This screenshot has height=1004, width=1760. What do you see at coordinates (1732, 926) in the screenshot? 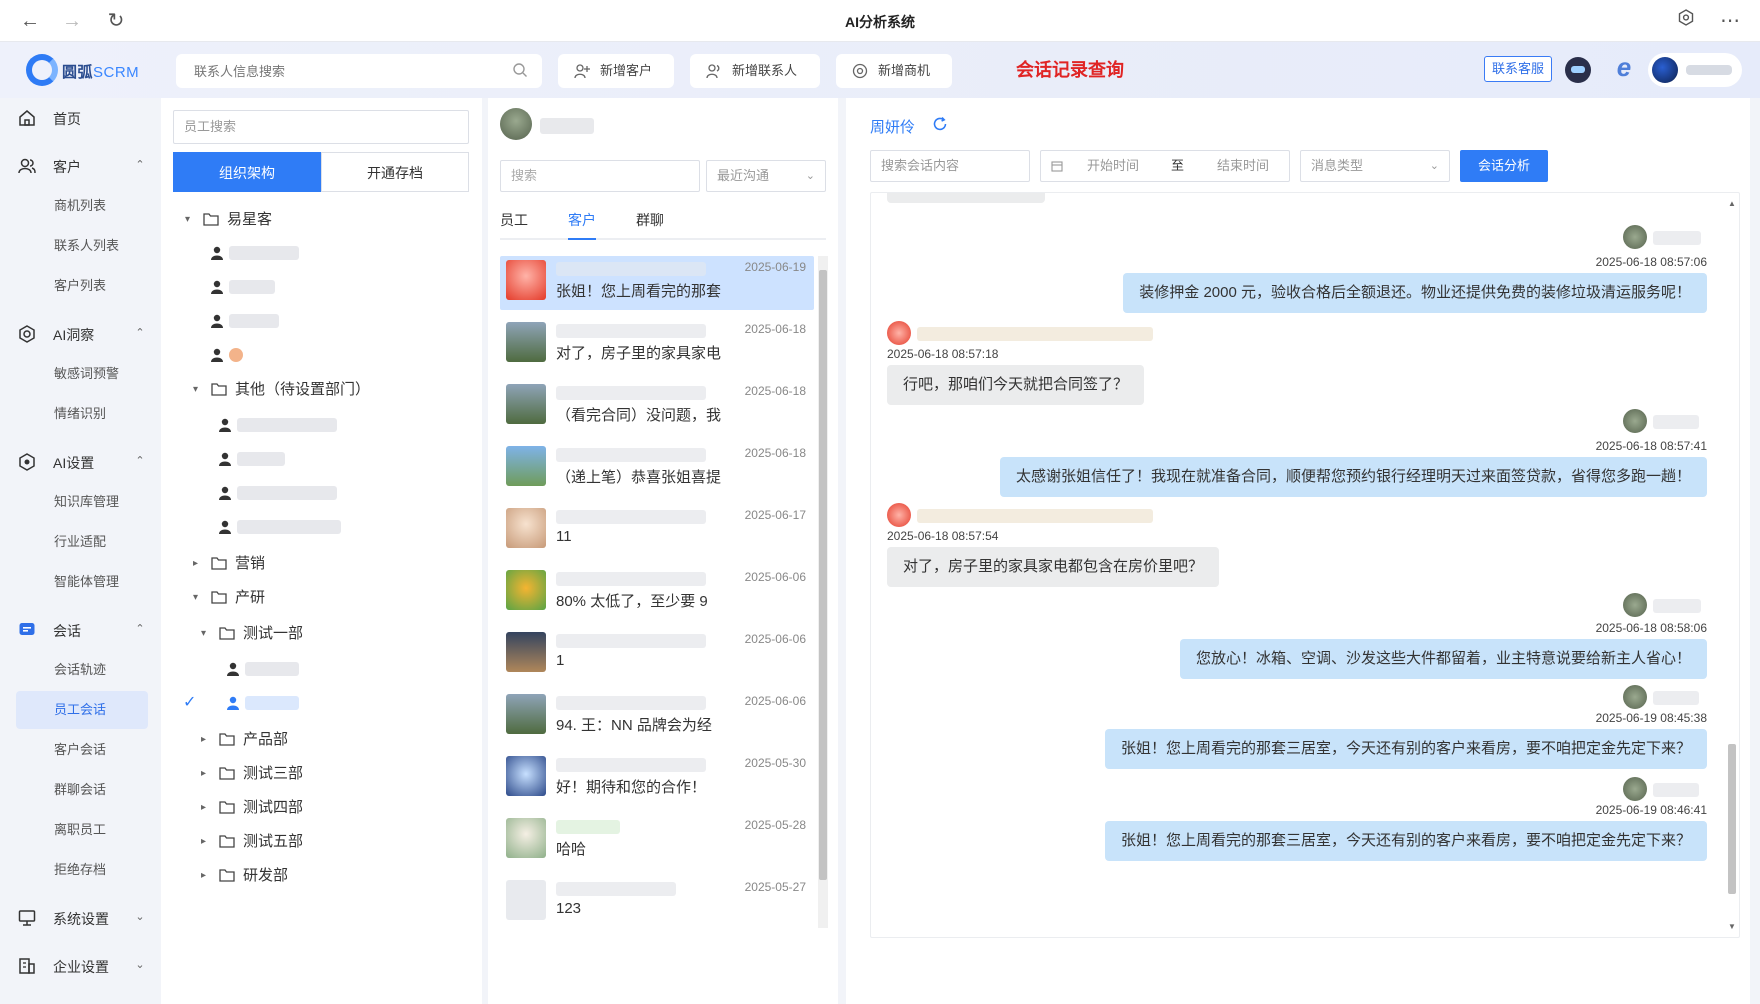
I see `scroll-down-icon: ▼` at bounding box center [1732, 926].